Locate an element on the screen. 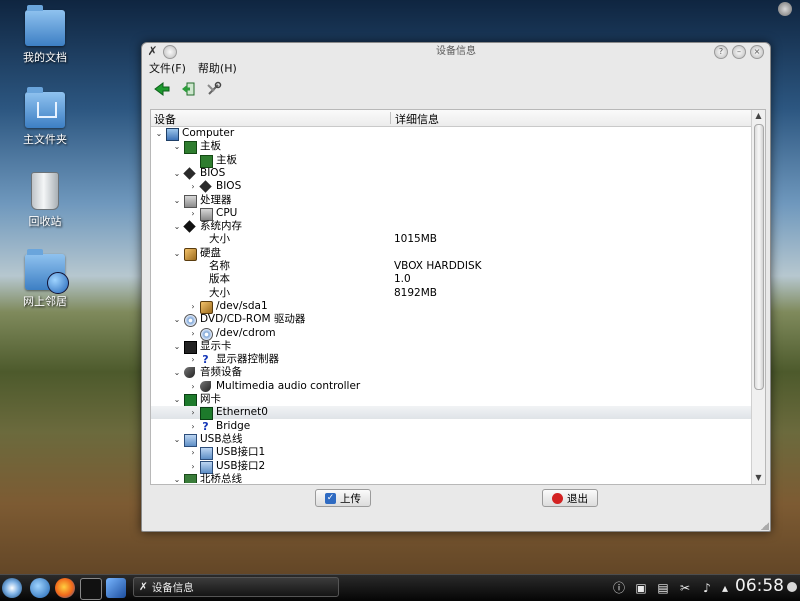 This screenshot has width=800, height=601. tree-row: ⌄ 系统内存 is located at coordinates (451, 226).